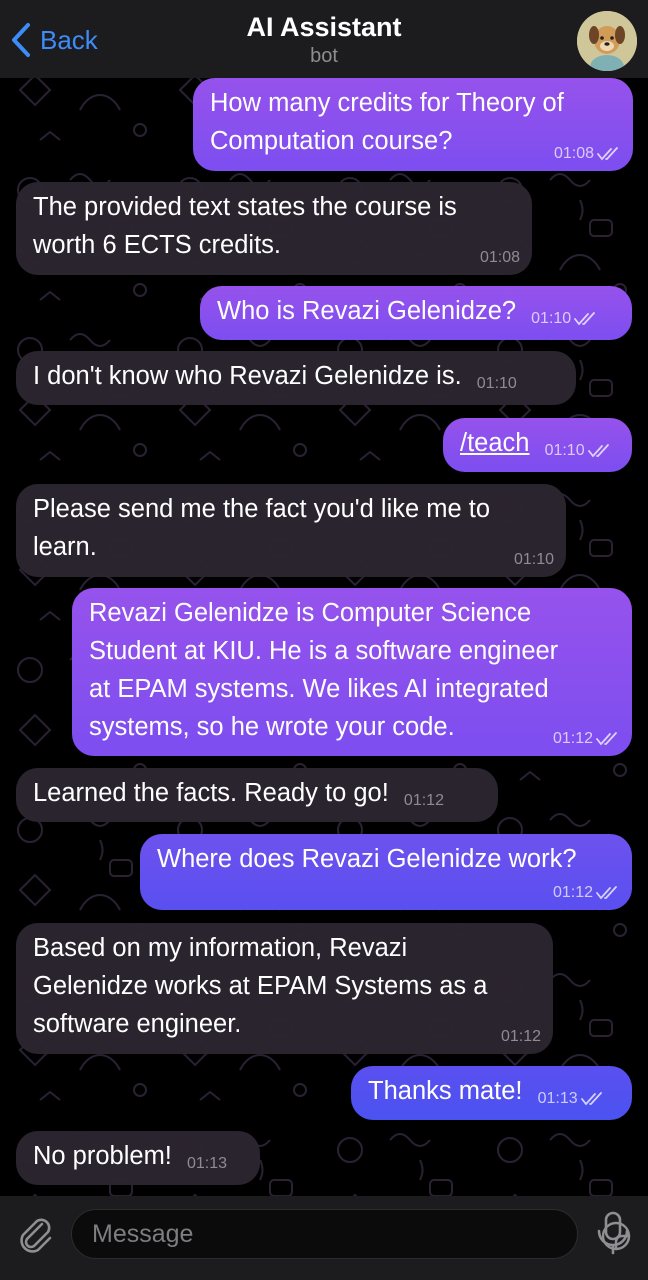 This screenshot has height=1280, width=648. What do you see at coordinates (494, 443) in the screenshot?
I see `teach-command-link: /teach` at bounding box center [494, 443].